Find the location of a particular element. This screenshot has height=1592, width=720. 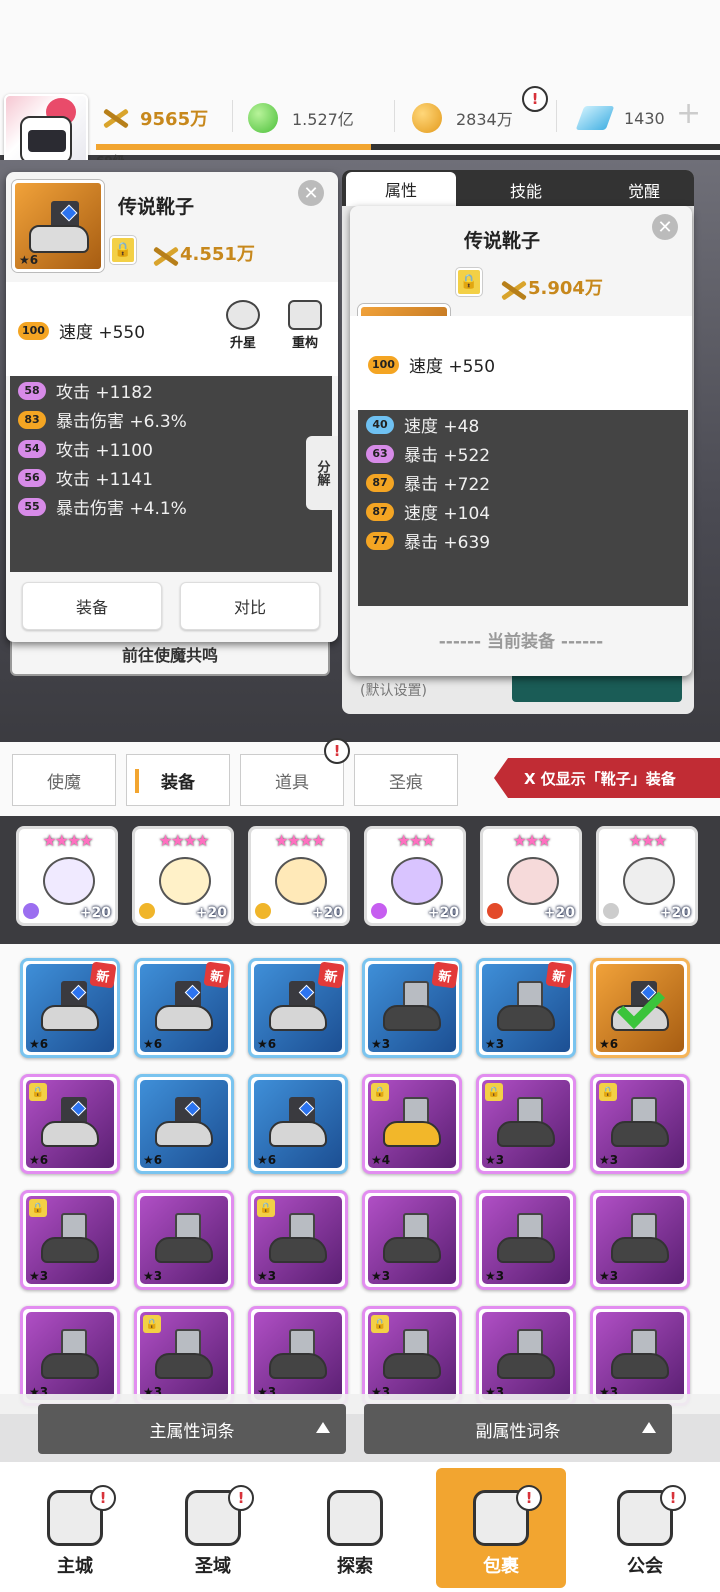

tab-equipment: 装备 is located at coordinates (178, 780).